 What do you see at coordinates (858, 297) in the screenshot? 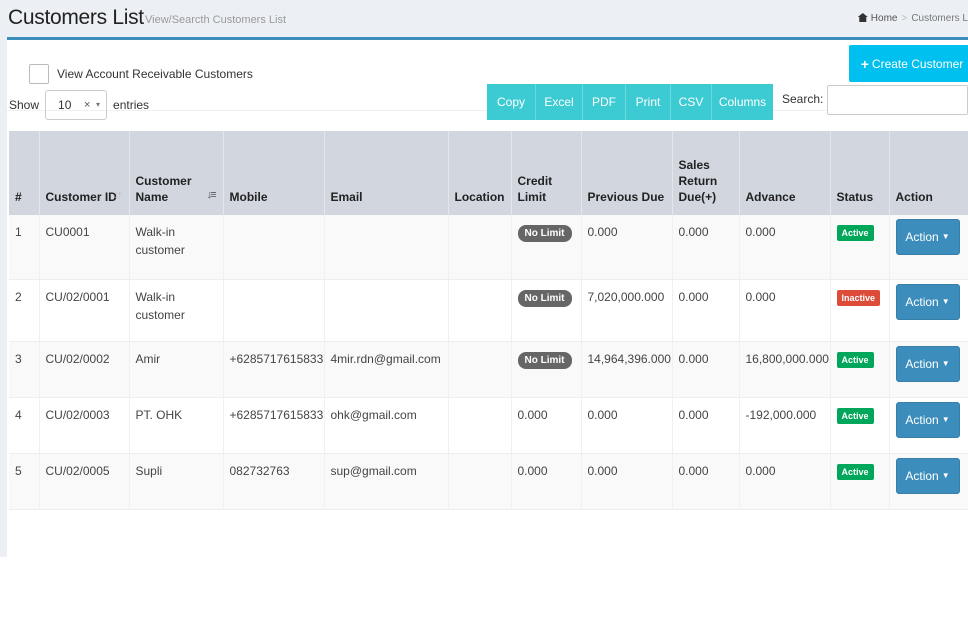
I see `status-badge: Inactive` at bounding box center [858, 297].